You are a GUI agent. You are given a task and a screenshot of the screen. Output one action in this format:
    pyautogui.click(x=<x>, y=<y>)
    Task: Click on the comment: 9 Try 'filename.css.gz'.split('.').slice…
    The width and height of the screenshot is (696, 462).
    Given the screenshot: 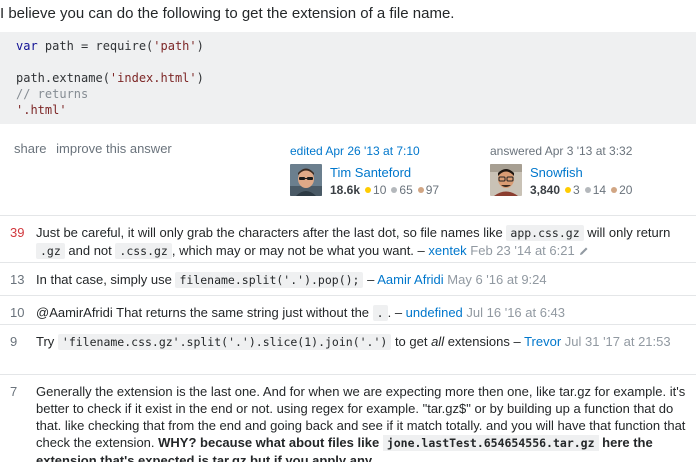 What is the action you would take?
    pyautogui.click(x=348, y=349)
    